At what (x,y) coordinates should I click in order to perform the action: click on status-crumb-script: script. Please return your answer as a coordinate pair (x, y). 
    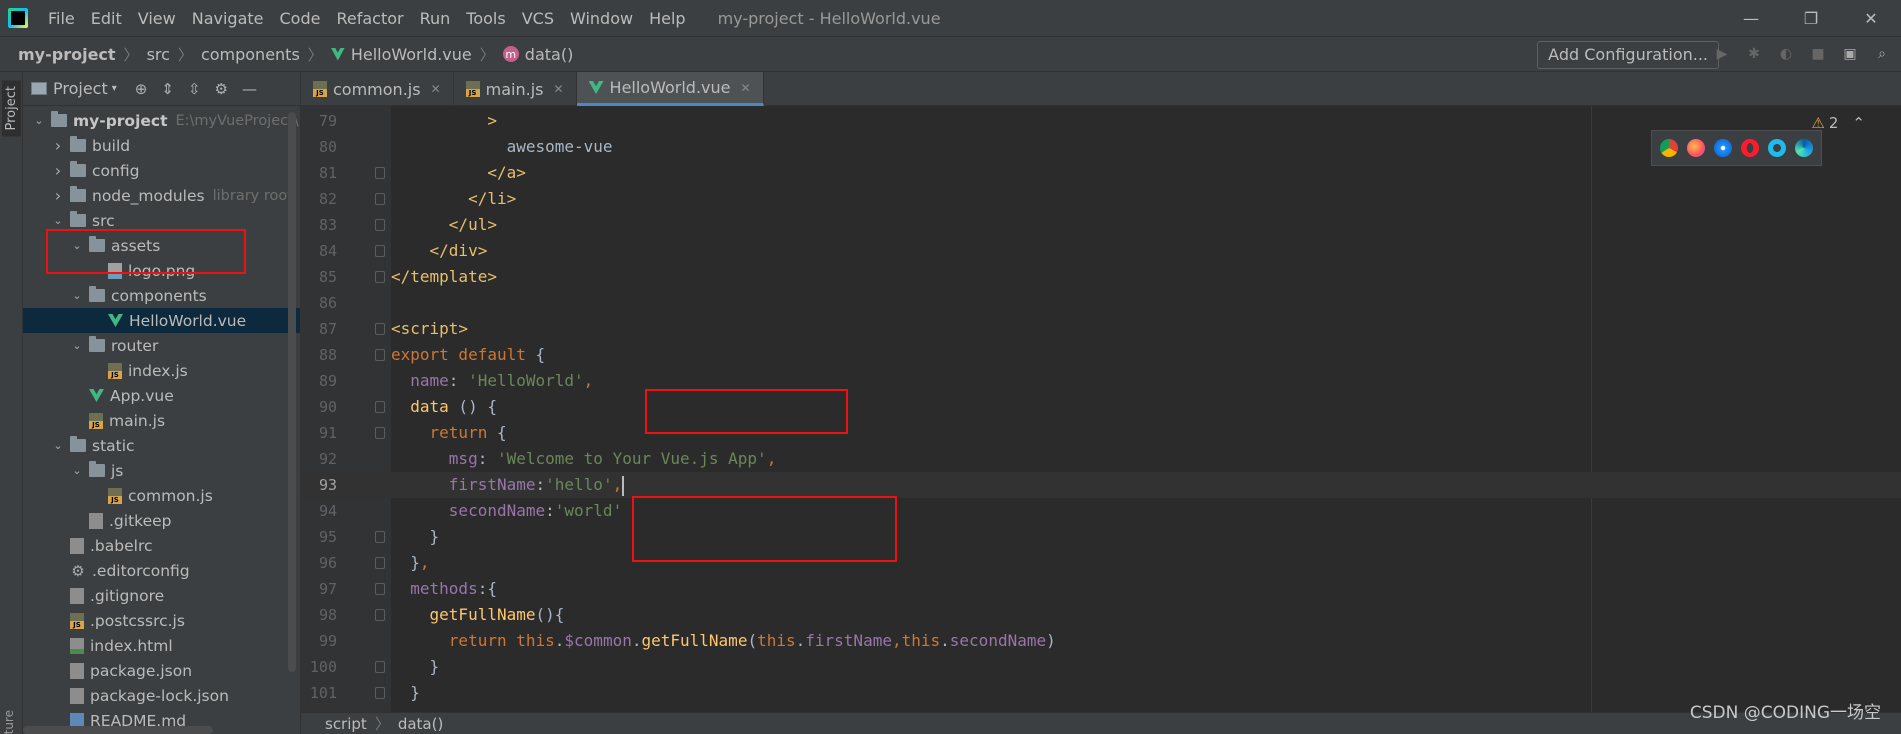
    Looking at the image, I should click on (346, 724).